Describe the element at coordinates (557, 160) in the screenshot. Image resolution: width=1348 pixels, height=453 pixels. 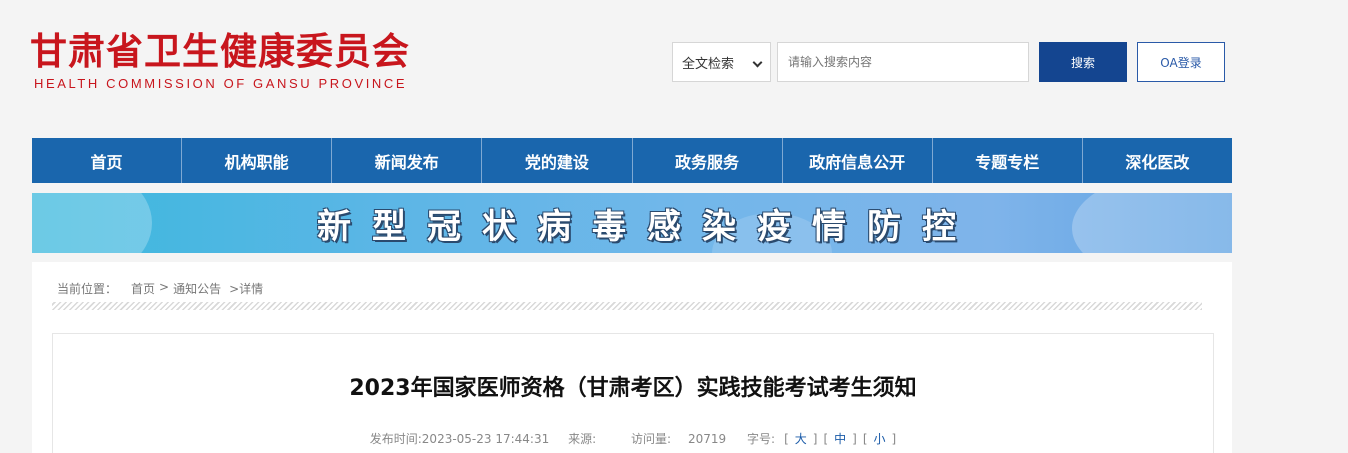
I see `nav-item-party: 党的建设` at that location.